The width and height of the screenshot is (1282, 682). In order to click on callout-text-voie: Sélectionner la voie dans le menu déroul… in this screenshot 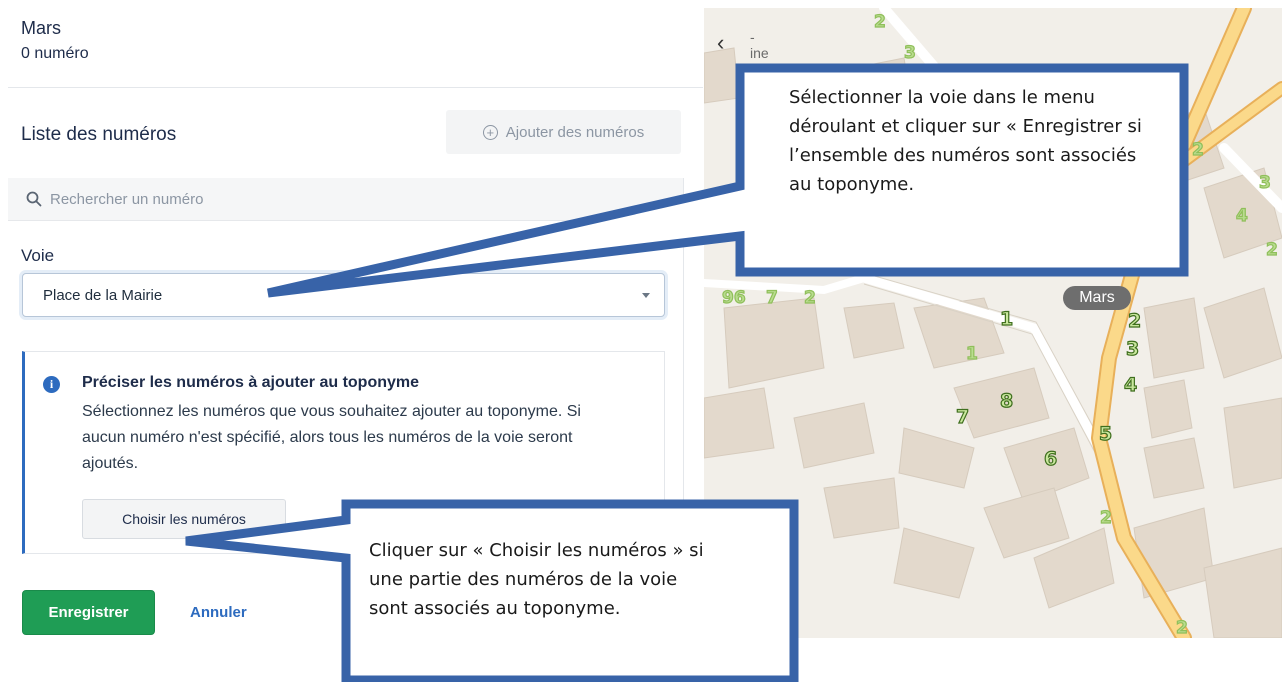, I will do `click(965, 141)`.